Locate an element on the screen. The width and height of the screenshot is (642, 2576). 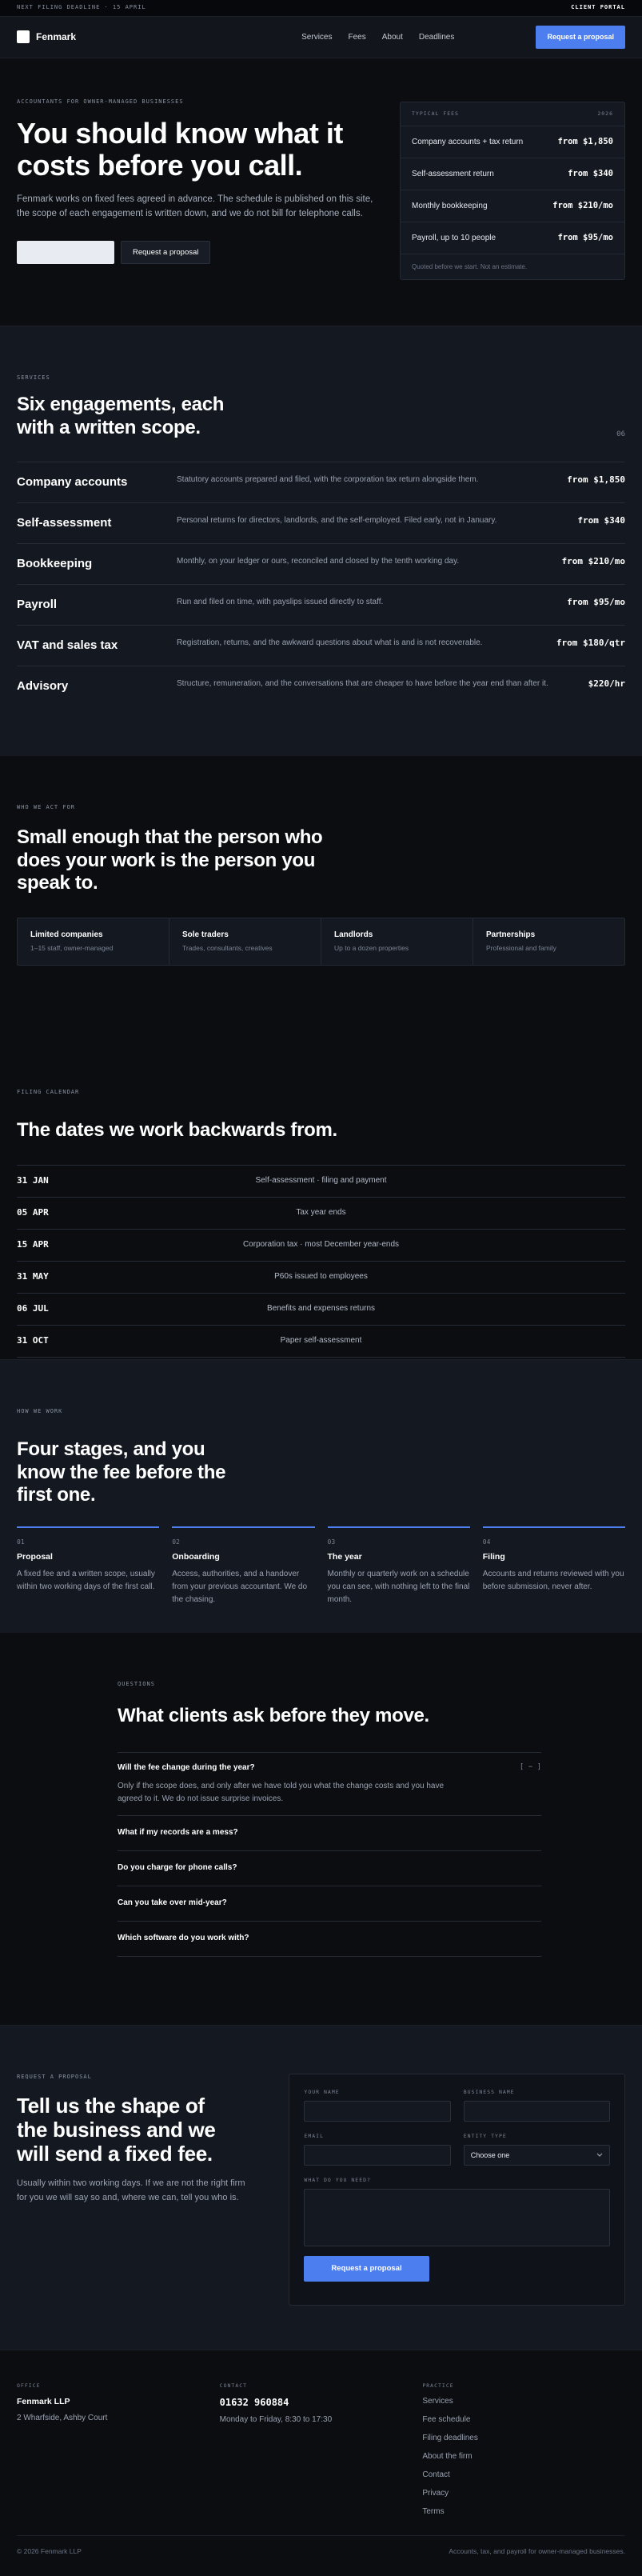
nav-link-about: About is located at coordinates (392, 37).